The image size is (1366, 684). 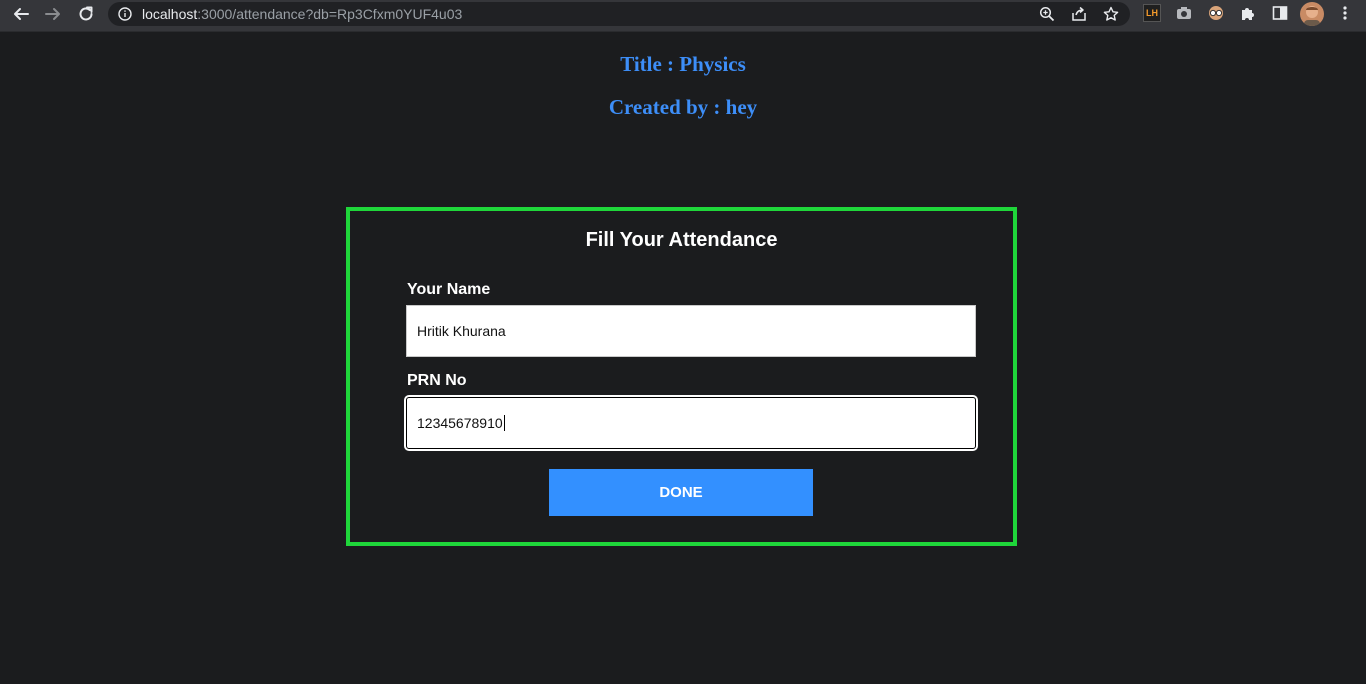 What do you see at coordinates (691, 331) in the screenshot?
I see `name-input: Hritik Khurana` at bounding box center [691, 331].